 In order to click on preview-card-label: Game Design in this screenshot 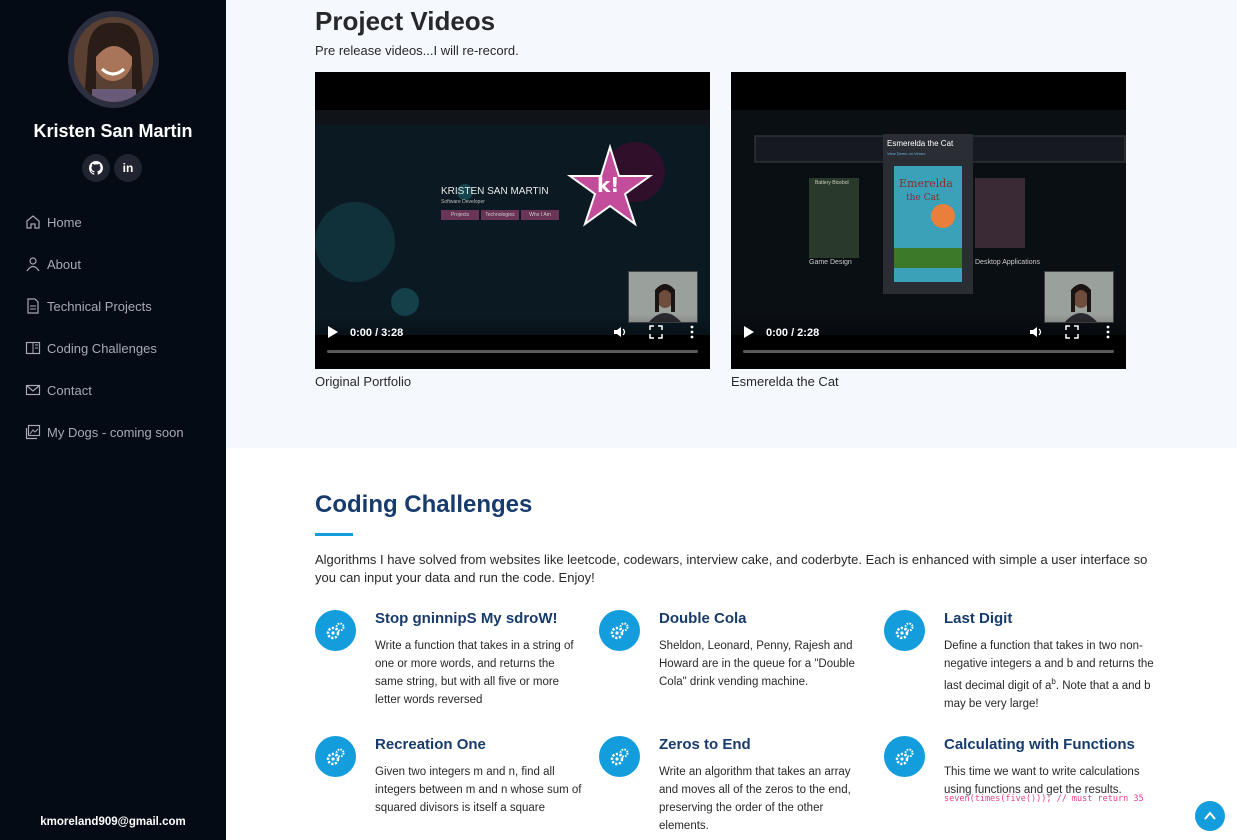, I will do `click(830, 262)`.